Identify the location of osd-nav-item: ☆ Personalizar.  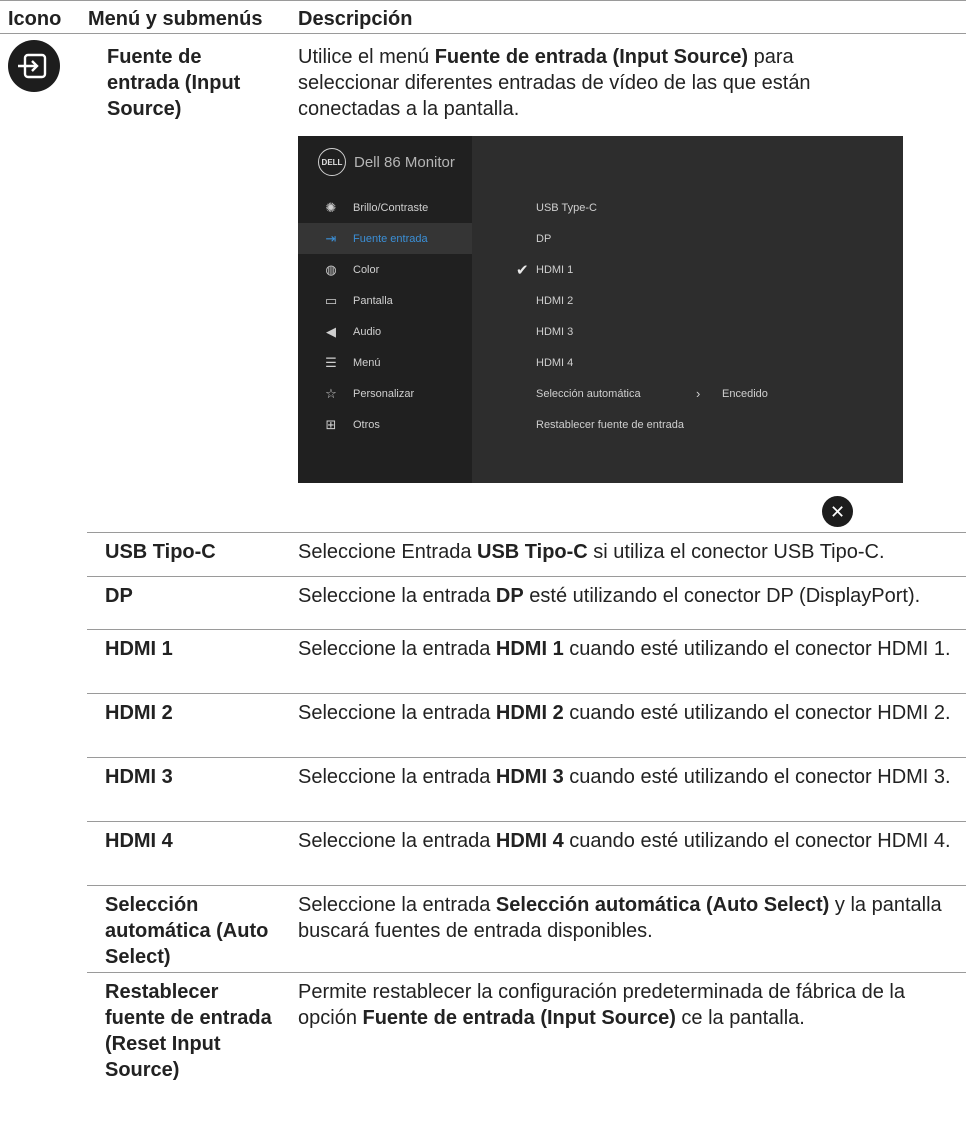
(385, 393).